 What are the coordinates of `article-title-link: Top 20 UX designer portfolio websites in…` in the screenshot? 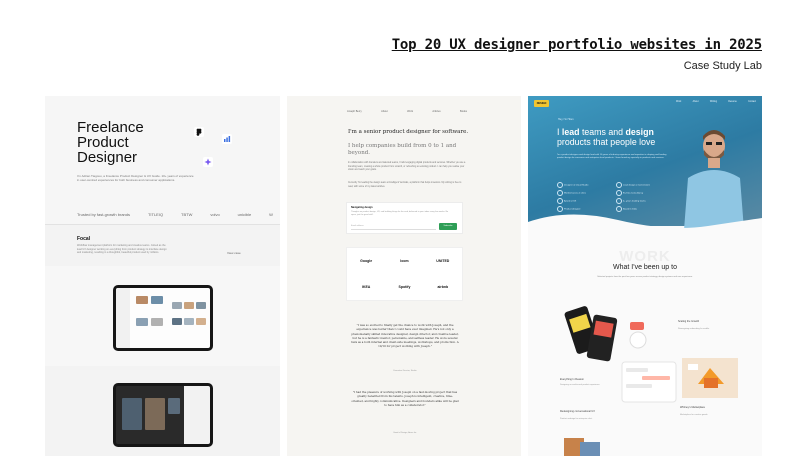 It's located at (577, 45).